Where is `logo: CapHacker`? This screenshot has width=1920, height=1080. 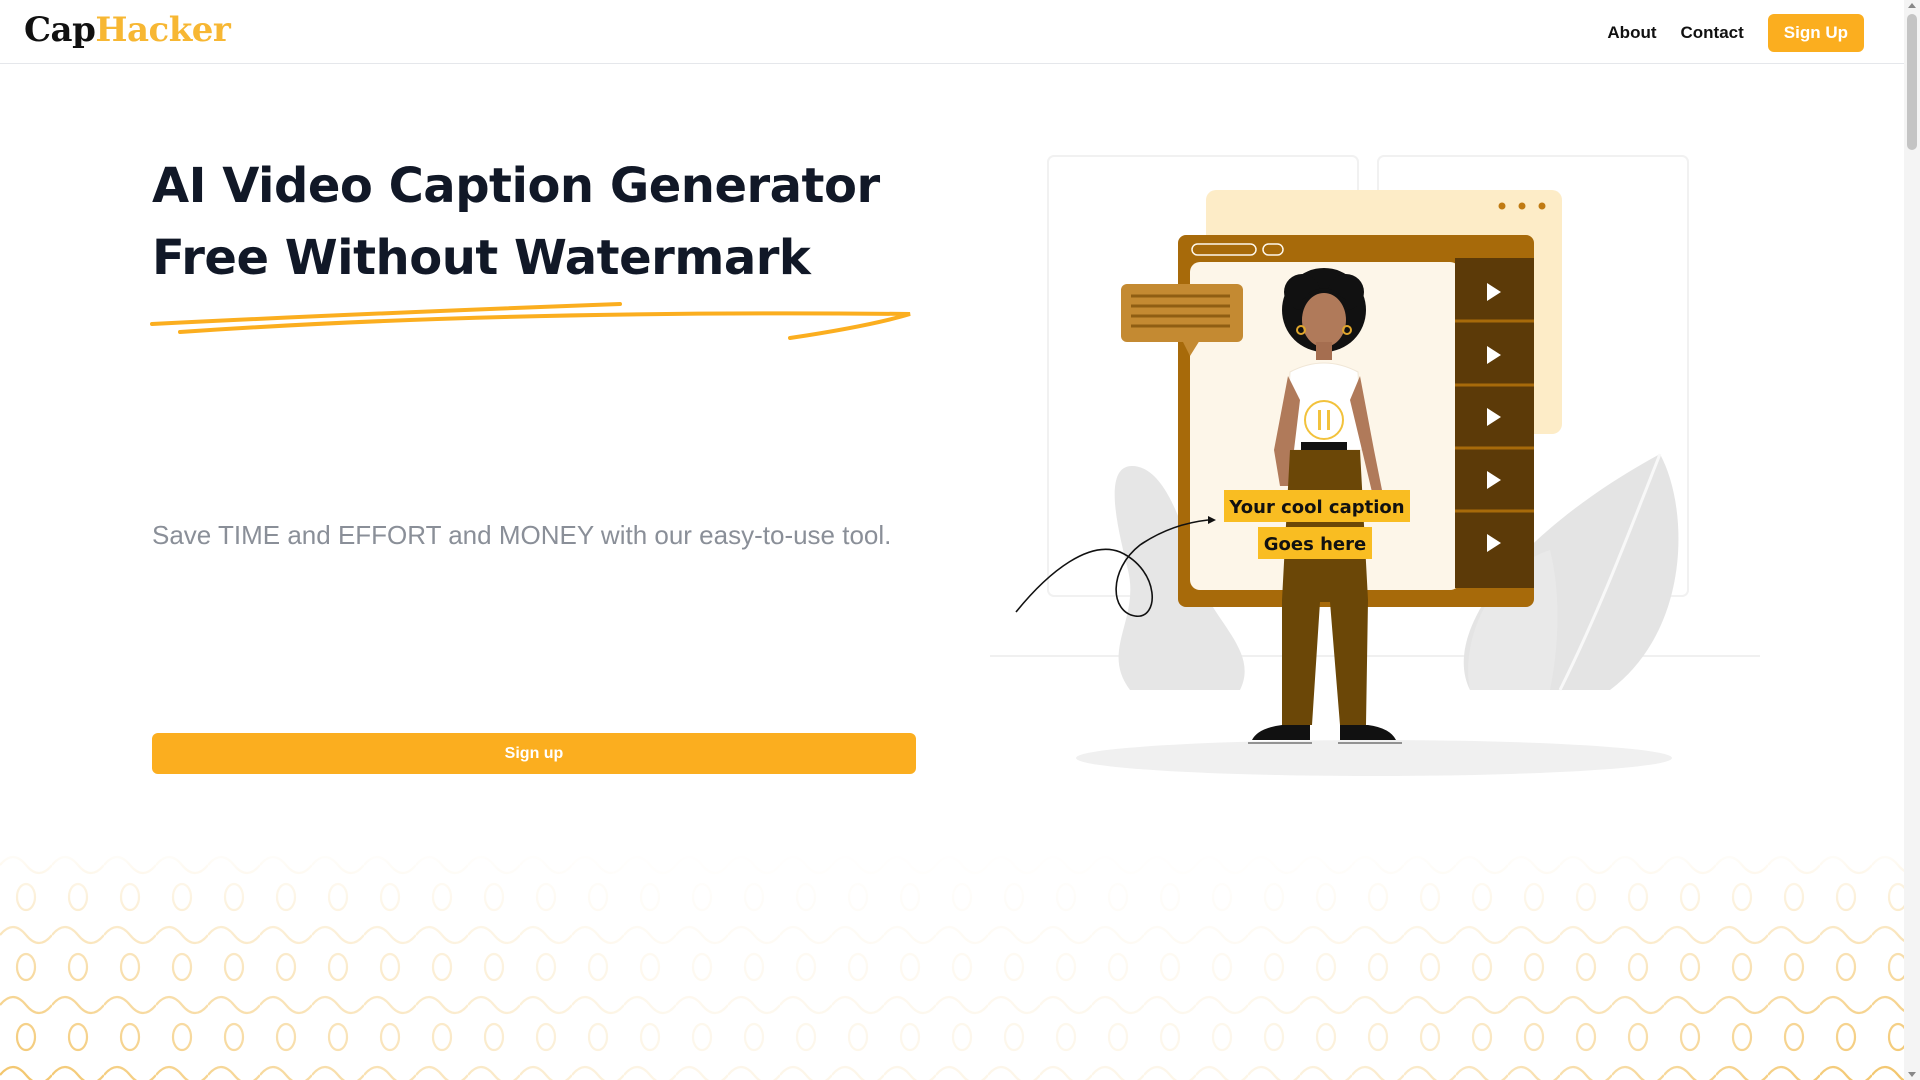
logo: CapHacker is located at coordinates (127, 30).